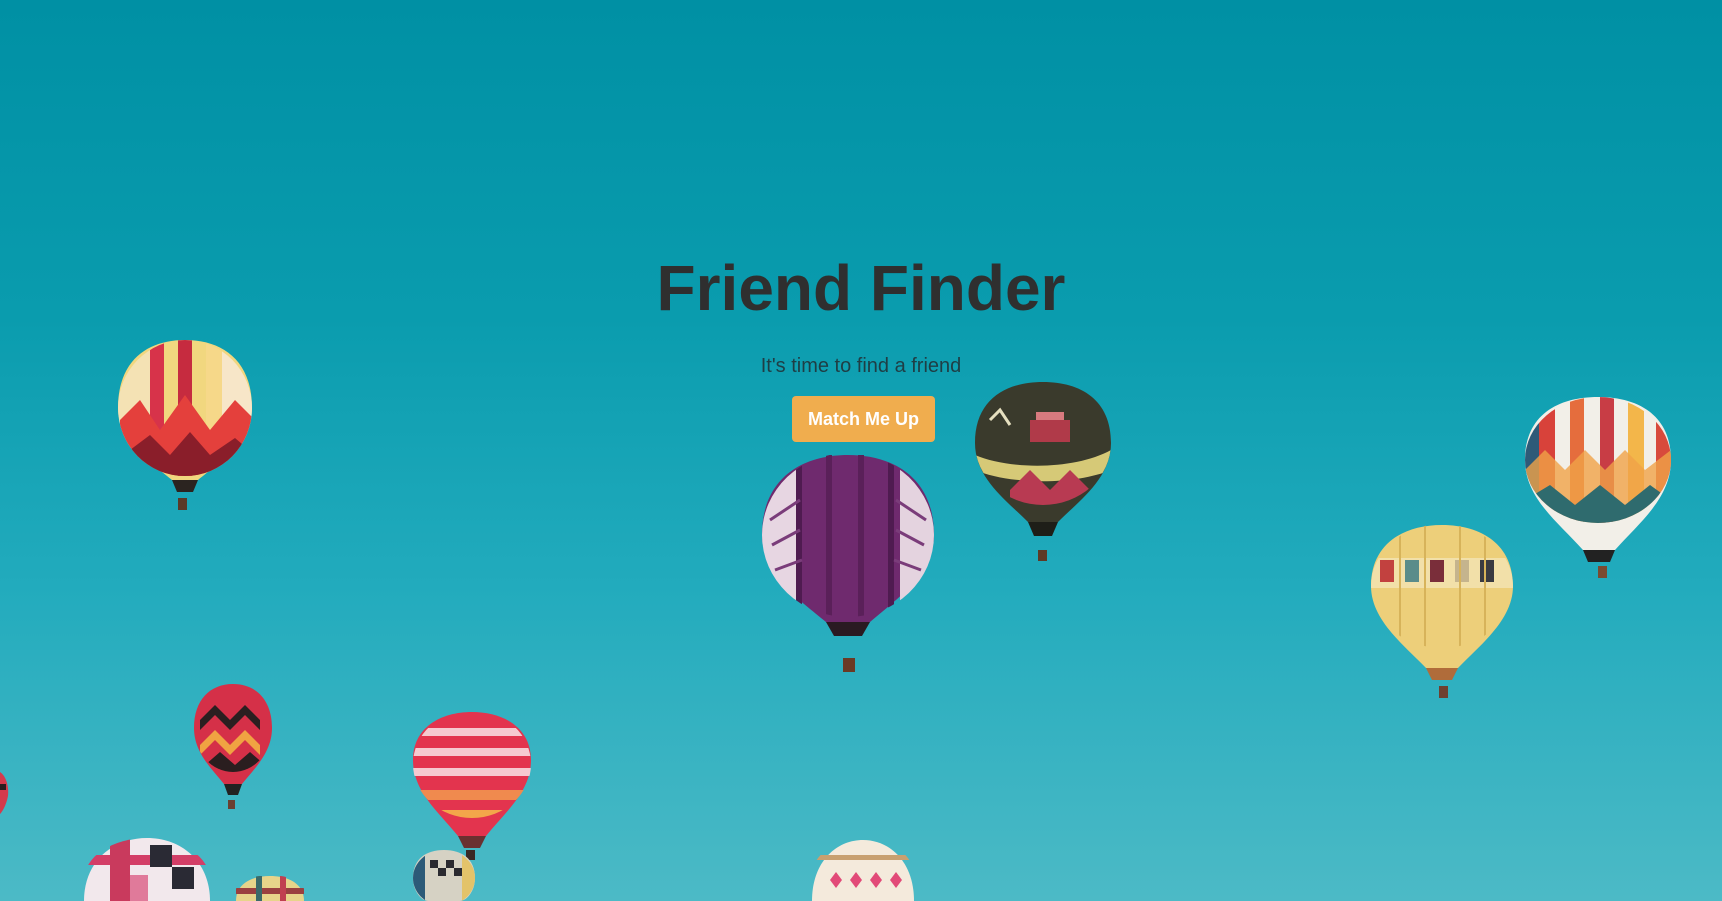 This screenshot has height=901, width=1722. I want to click on balloon-center-purple, so click(848, 563).